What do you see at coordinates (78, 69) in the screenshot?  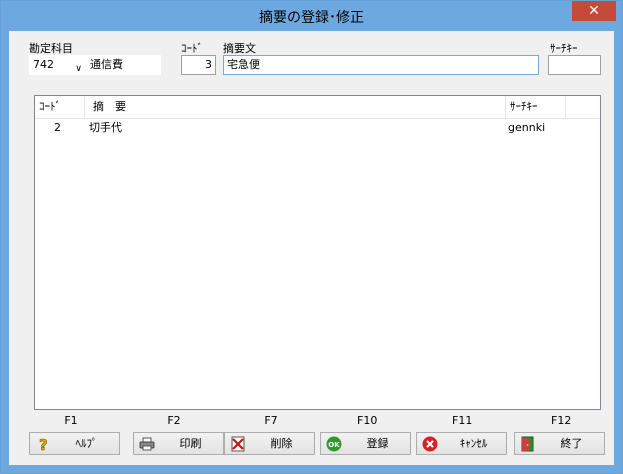 I see `chevron-down-icon: ∨` at bounding box center [78, 69].